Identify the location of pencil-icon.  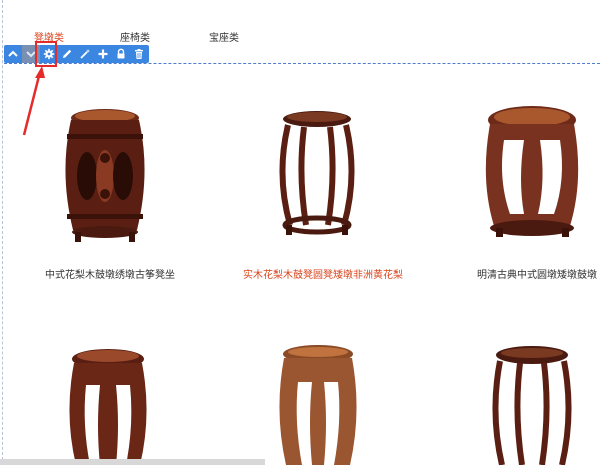
(67, 54).